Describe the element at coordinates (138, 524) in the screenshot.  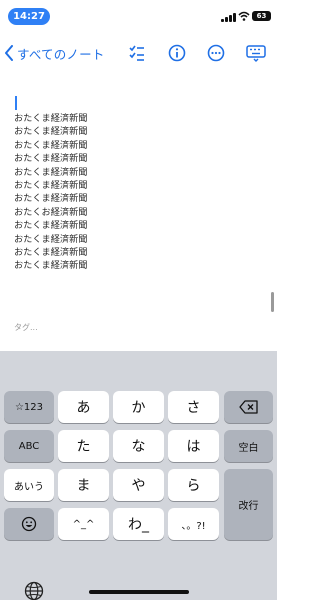
I see `key-wa: わ_` at that location.